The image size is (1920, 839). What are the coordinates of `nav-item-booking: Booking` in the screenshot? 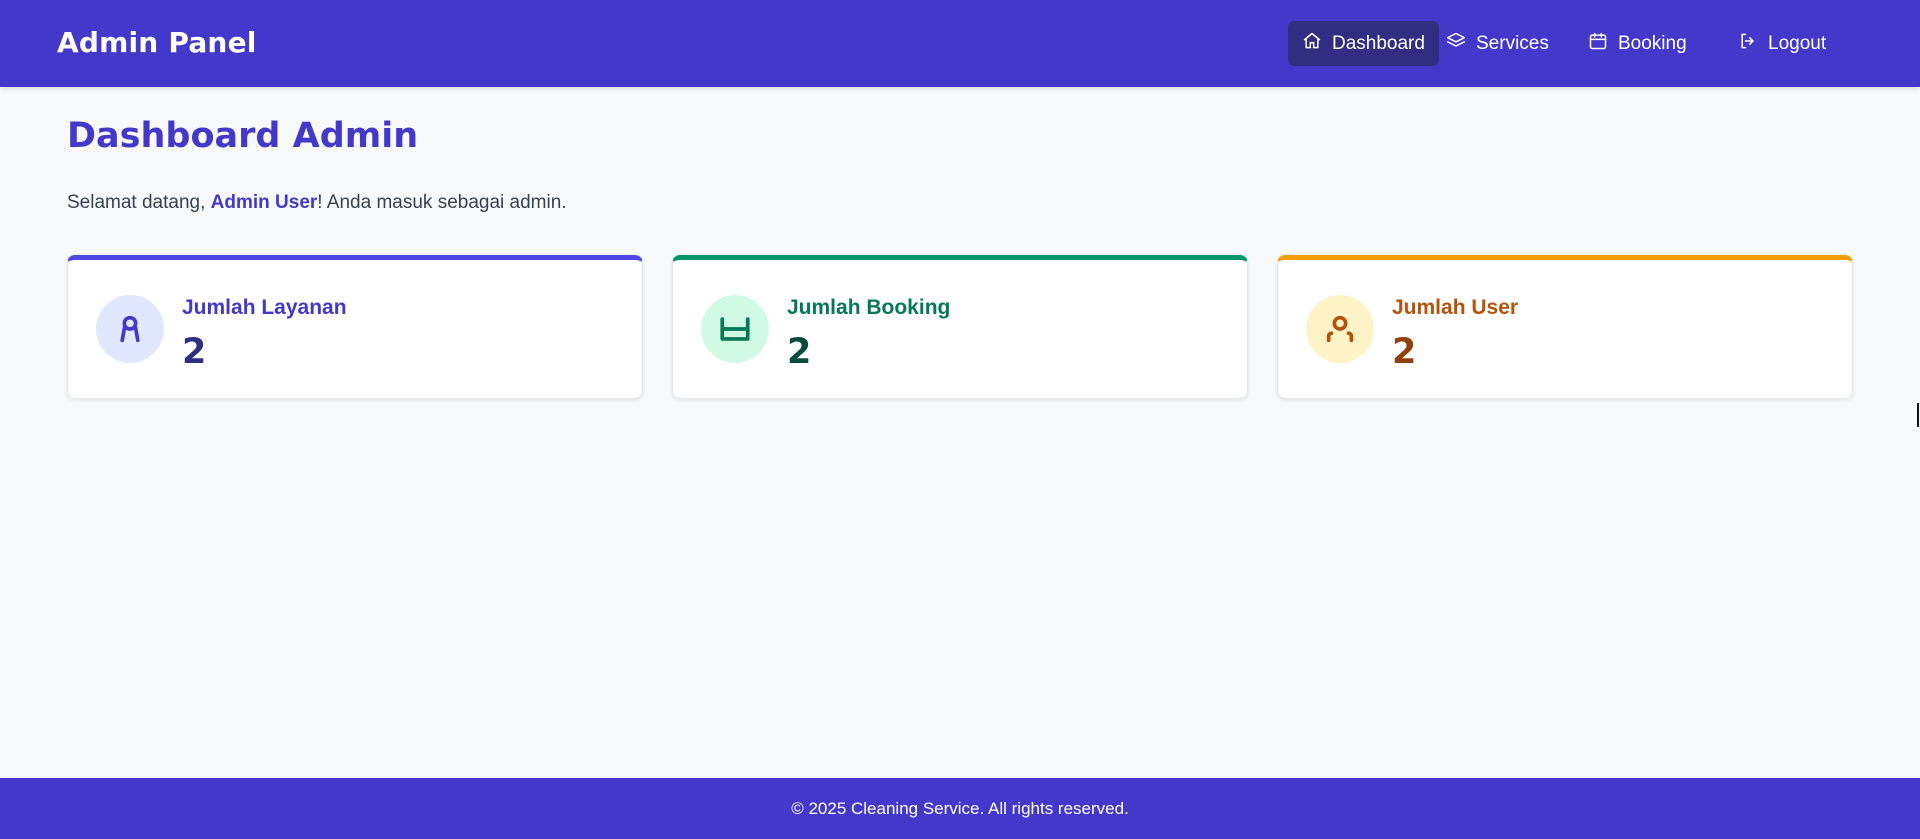 It's located at (1637, 43).